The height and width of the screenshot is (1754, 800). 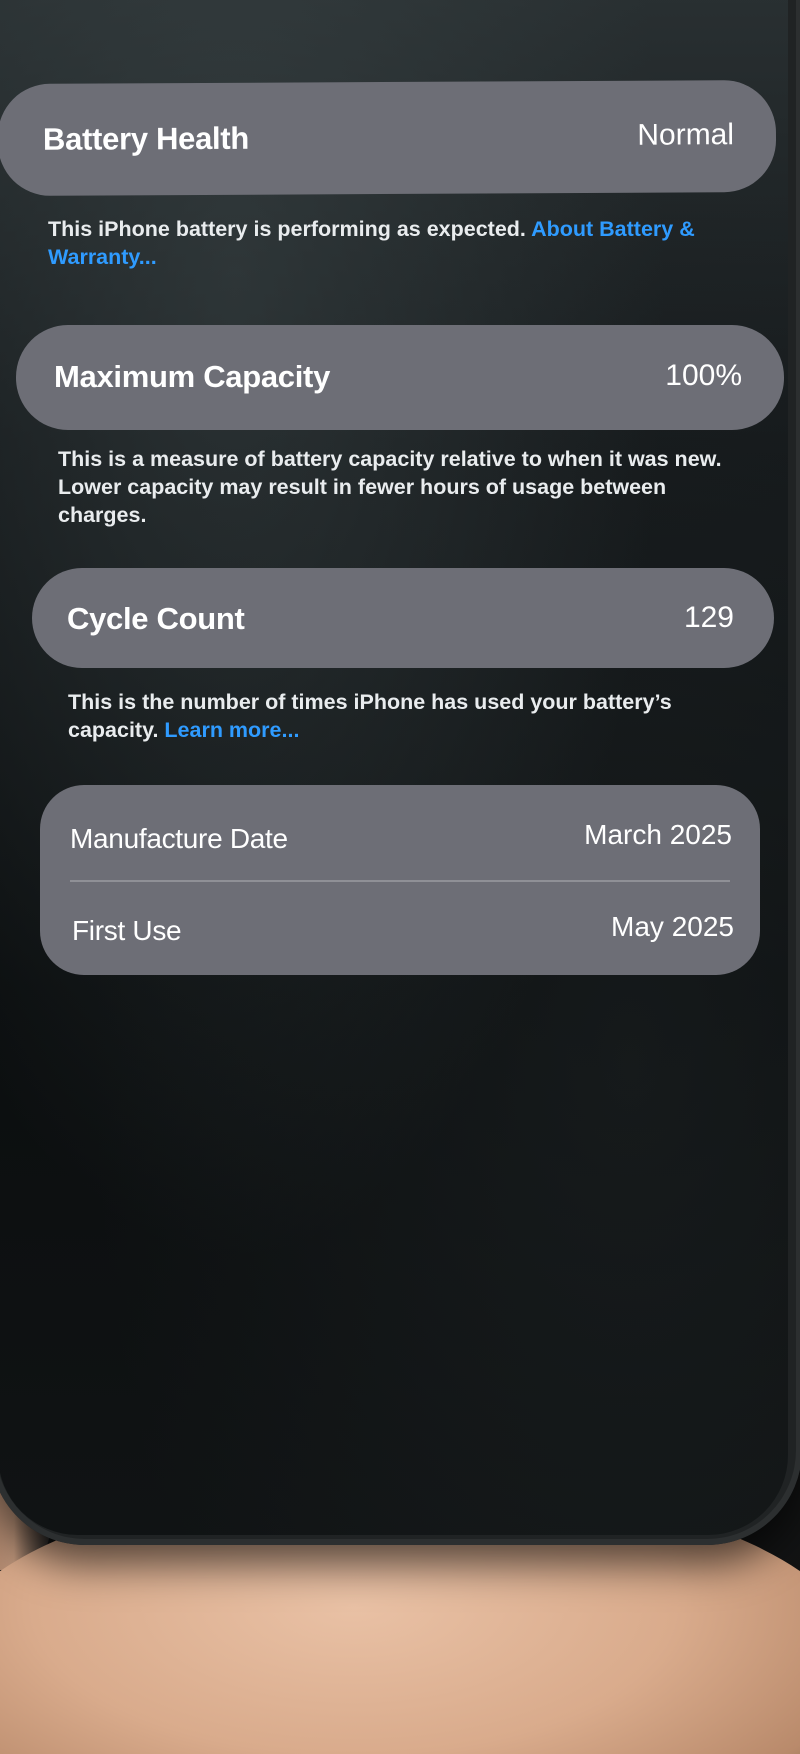 What do you see at coordinates (672, 926) in the screenshot?
I see `first-use-value: May 2025` at bounding box center [672, 926].